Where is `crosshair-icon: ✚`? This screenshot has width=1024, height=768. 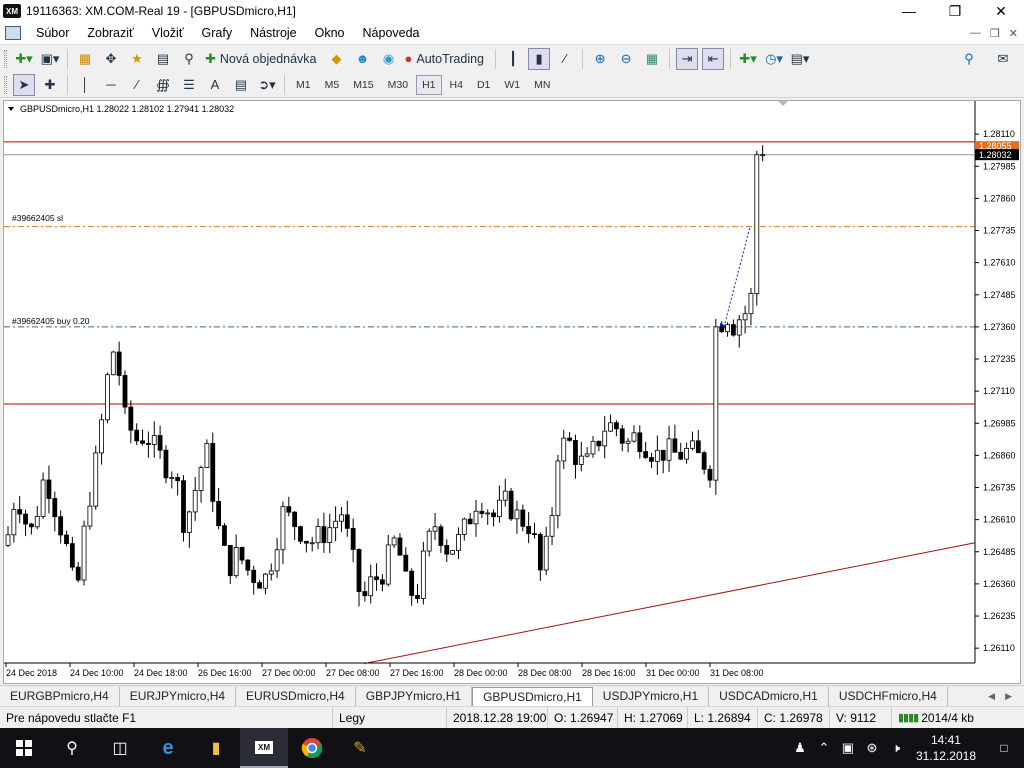
crosshair-icon: ✚ is located at coordinates (50, 85).